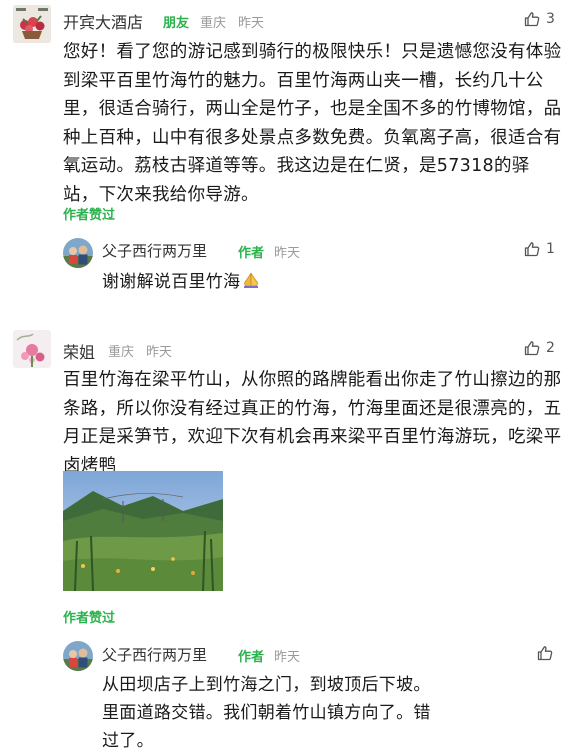 Image resolution: width=587 pixels, height=755 pixels. I want to click on like-button: 3, so click(539, 19).